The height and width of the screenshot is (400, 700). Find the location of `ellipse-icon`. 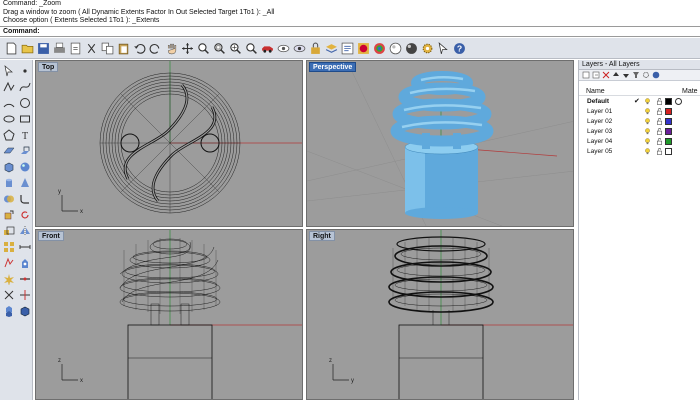

ellipse-icon is located at coordinates (8, 118).